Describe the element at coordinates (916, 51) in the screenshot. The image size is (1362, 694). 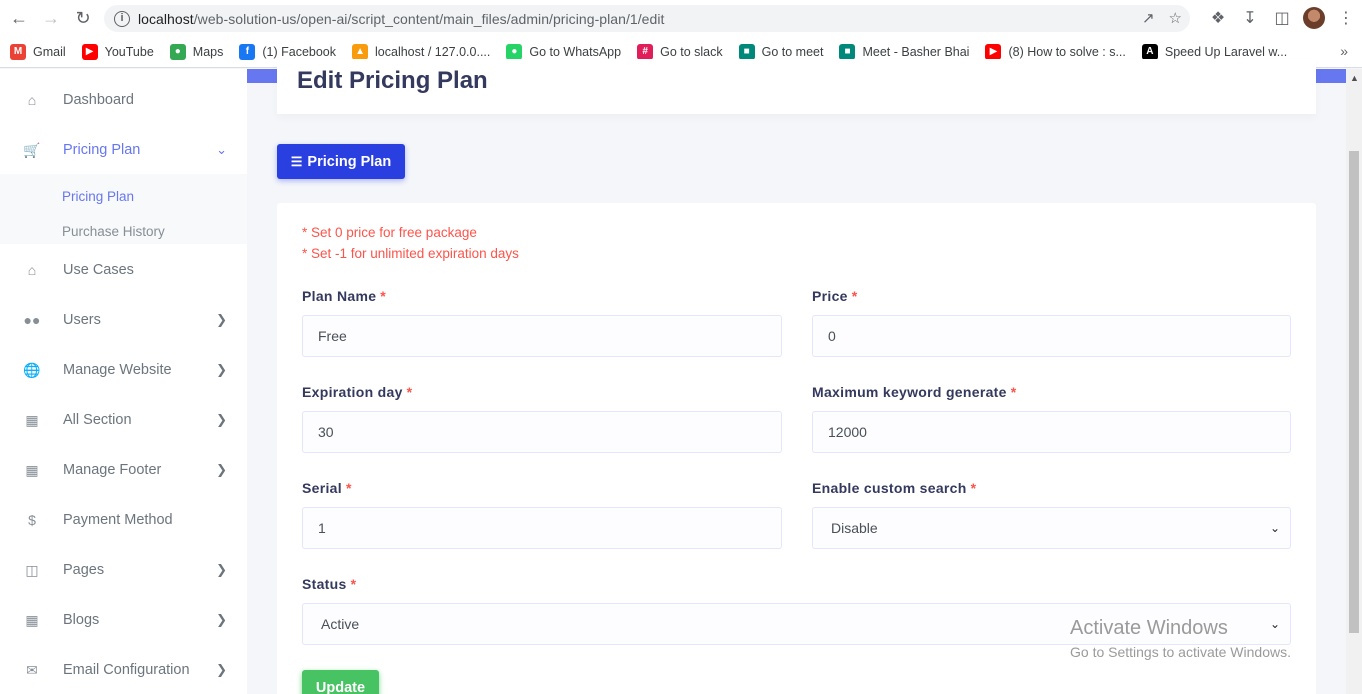
I see `bookmark-label: Meet - Basher Bhai` at that location.